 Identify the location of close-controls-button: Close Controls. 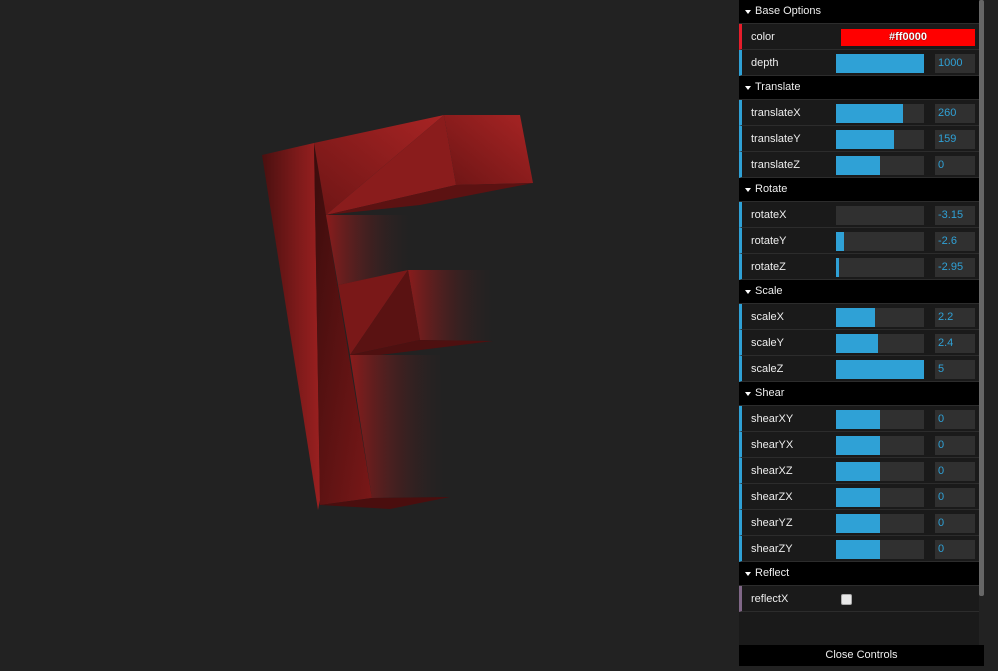
(861, 655).